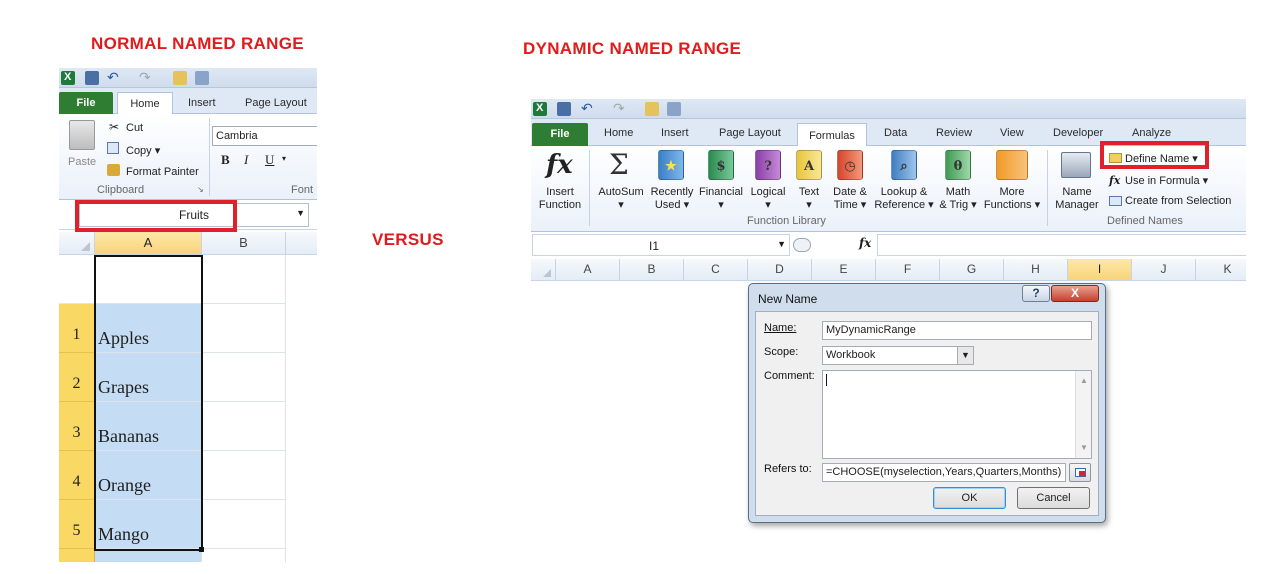 This screenshot has height=574, width=1262. What do you see at coordinates (134, 128) in the screenshot?
I see `cut-button: Cut` at bounding box center [134, 128].